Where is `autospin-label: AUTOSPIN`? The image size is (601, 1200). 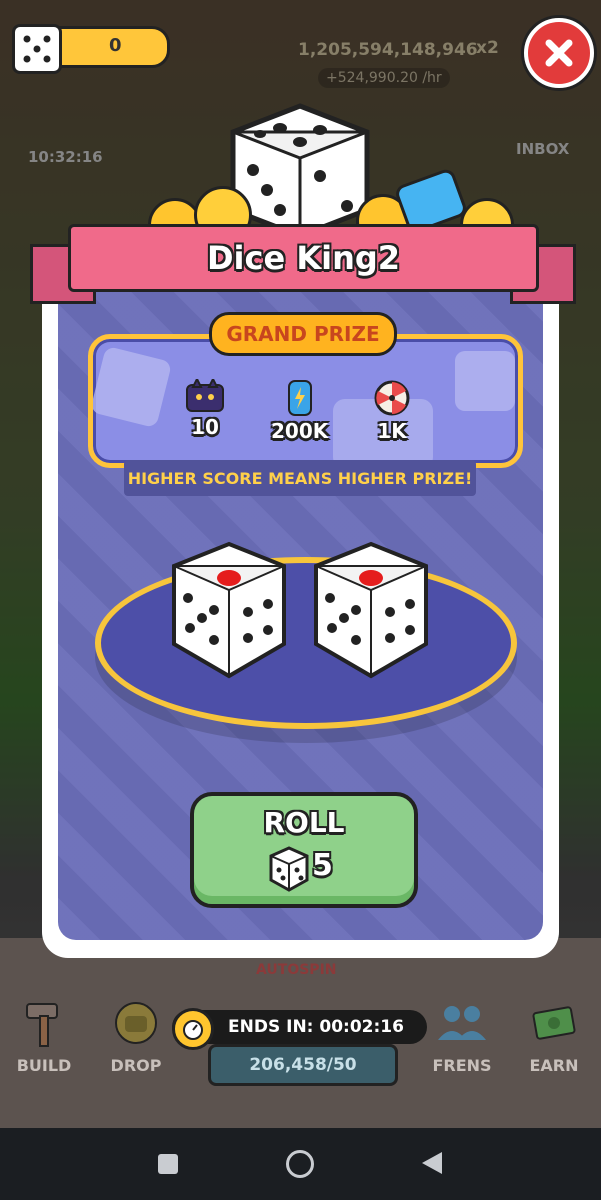
autospin-label: AUTOSPIN is located at coordinates (296, 970).